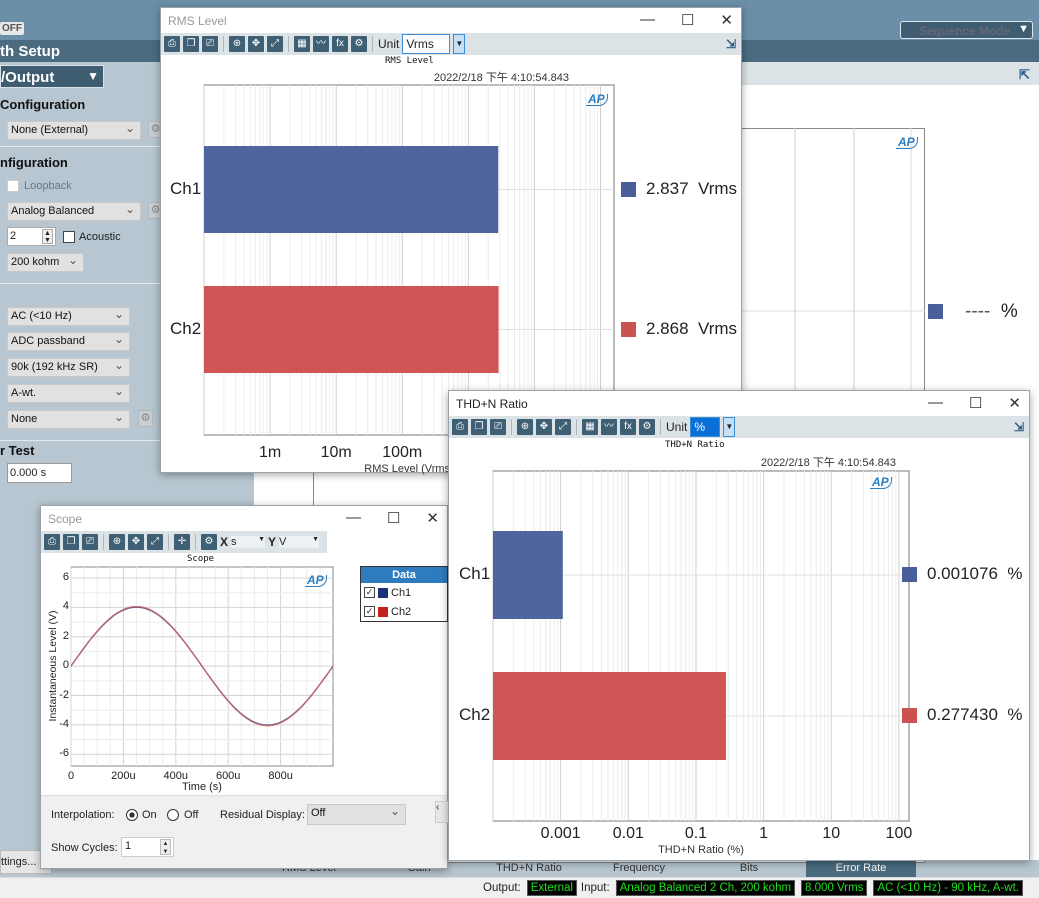 The width and height of the screenshot is (1039, 898). I want to click on x-axis-label: RMS Level (Vrms), so click(409, 469).